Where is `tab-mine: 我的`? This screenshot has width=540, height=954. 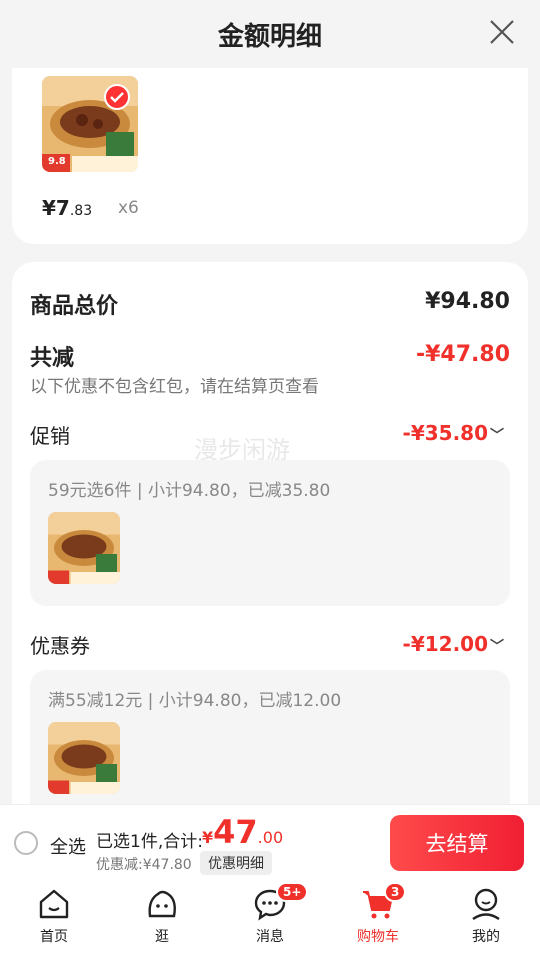
tab-mine: 我的 is located at coordinates (486, 916).